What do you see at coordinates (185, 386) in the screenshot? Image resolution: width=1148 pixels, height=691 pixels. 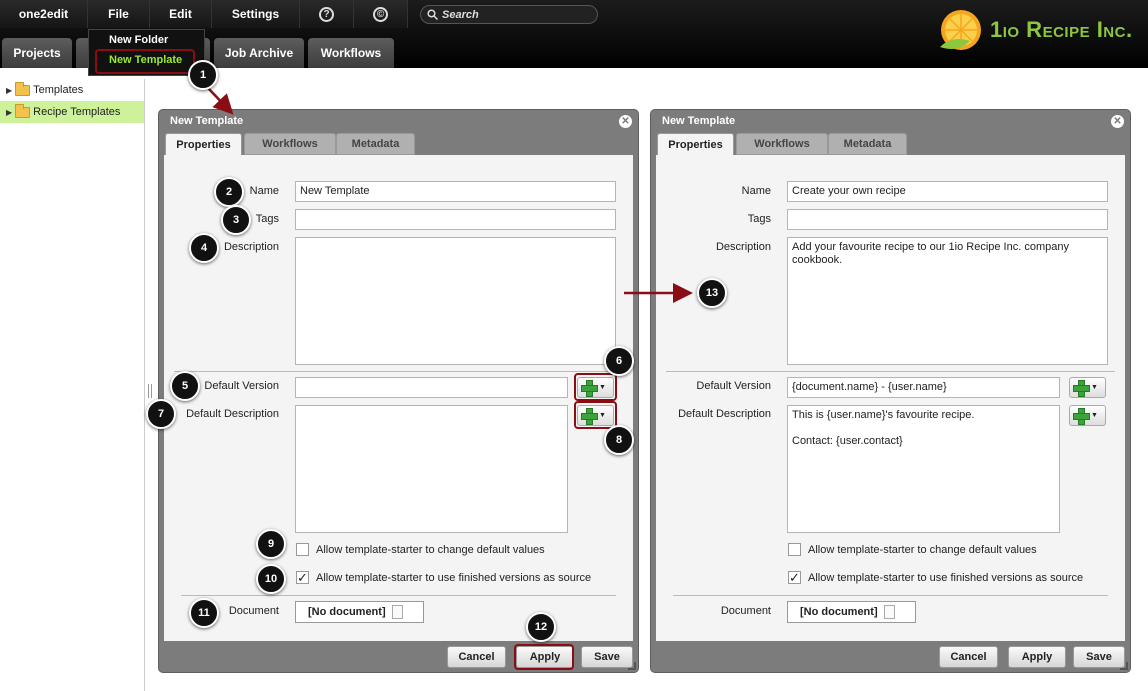 I see `step-badge-5: 5` at bounding box center [185, 386].